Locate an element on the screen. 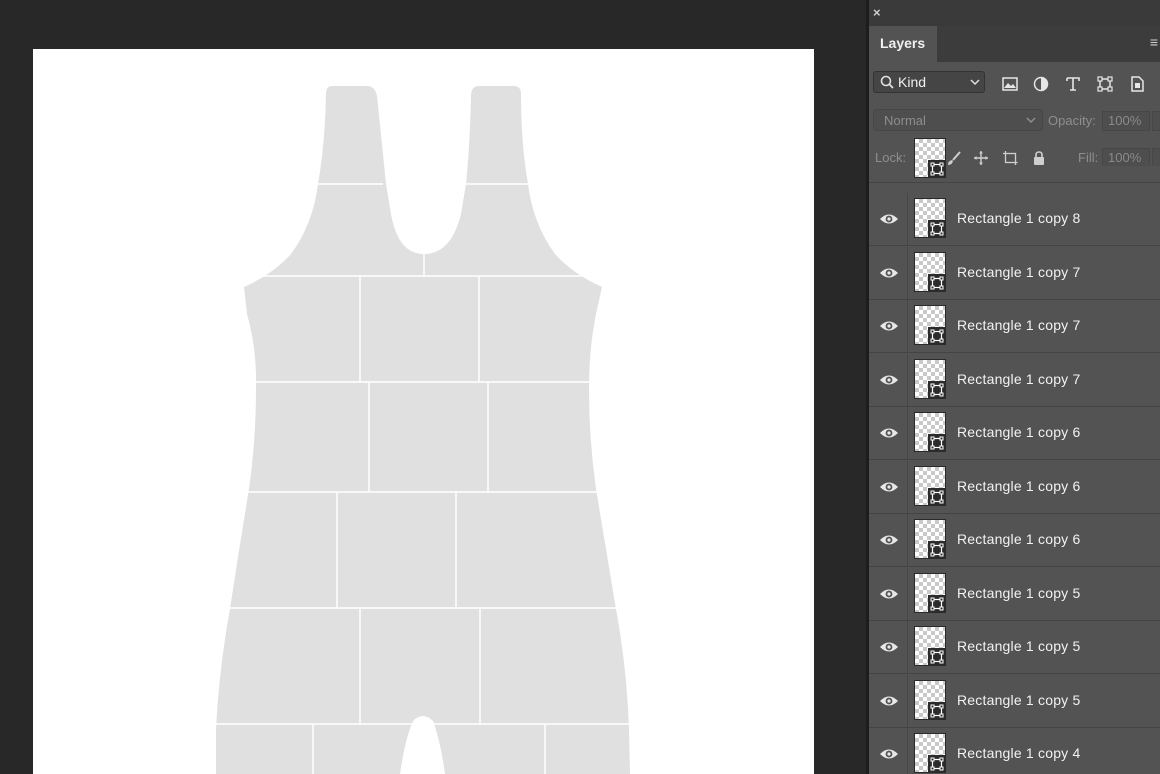 Image resolution: width=1160 pixels, height=774 pixels. adjustment-filter-icon is located at coordinates (1041, 84).